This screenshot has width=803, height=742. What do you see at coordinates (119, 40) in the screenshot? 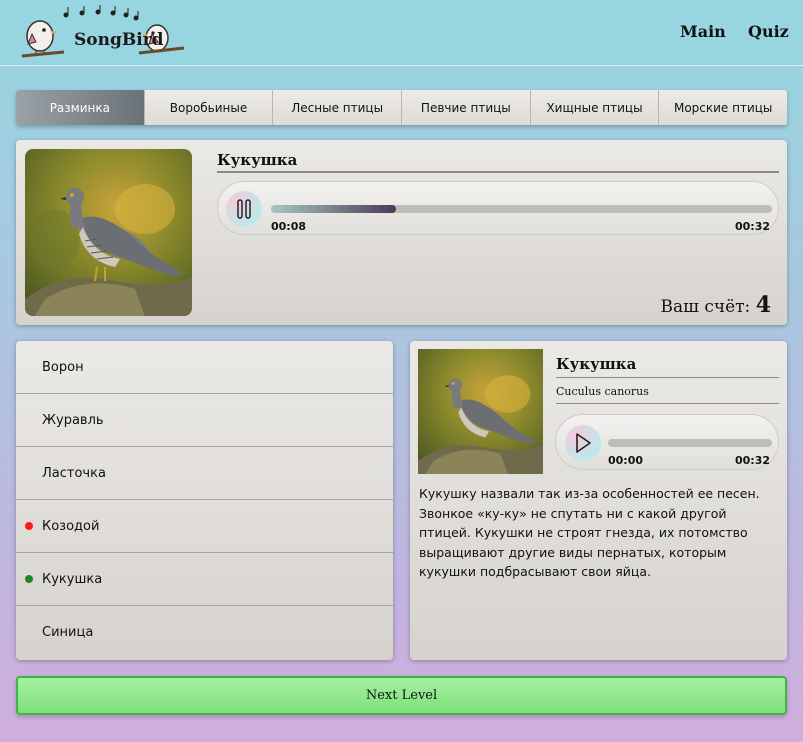
I see `logo-text: SongBird` at bounding box center [119, 40].